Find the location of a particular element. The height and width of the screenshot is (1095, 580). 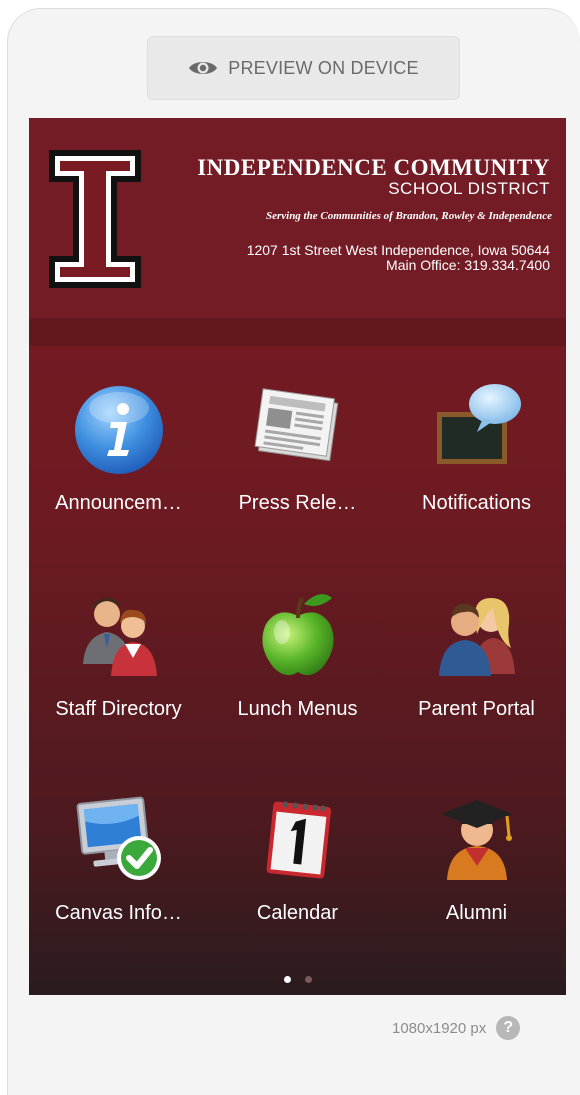

district-name: INDEPENDENCE COMMUNITY is located at coordinates (373, 167).